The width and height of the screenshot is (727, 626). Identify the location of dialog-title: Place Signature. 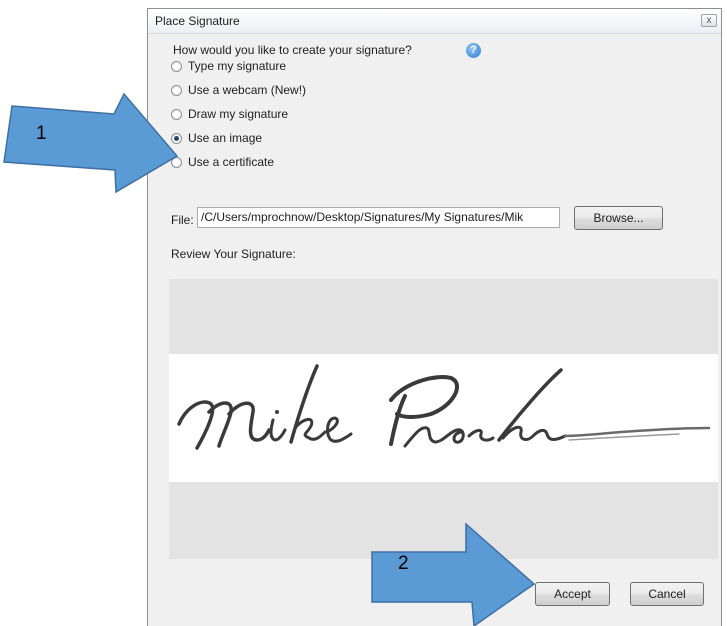
(197, 21).